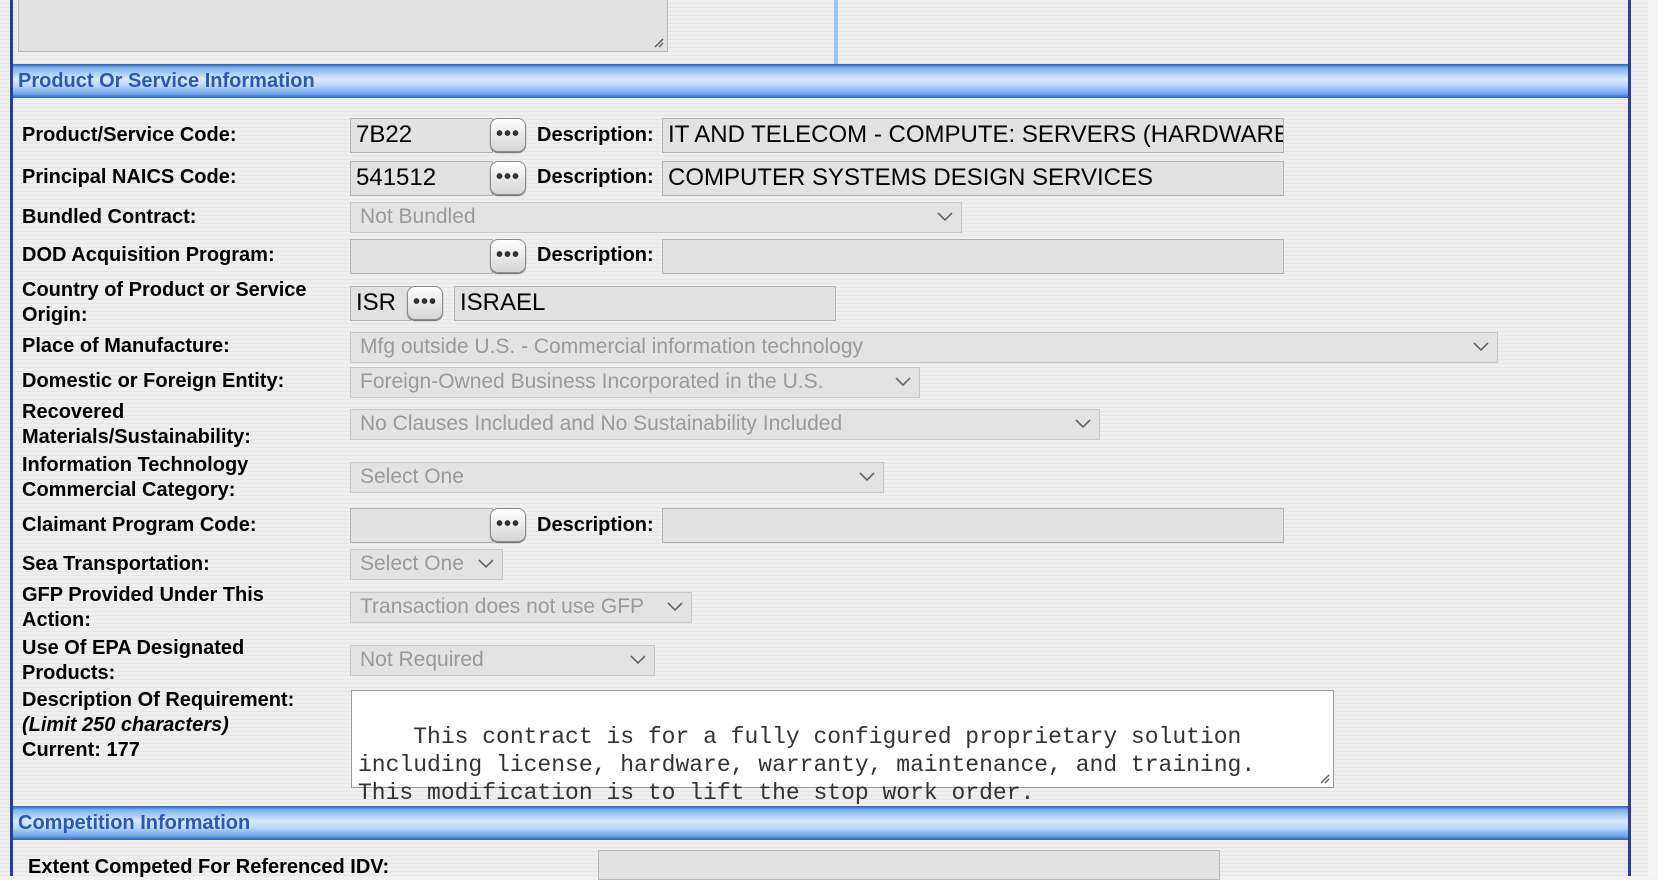 The height and width of the screenshot is (880, 1658). Describe the element at coordinates (133, 661) in the screenshot. I see `epa-label: Use Of EPA Designated Products:` at that location.